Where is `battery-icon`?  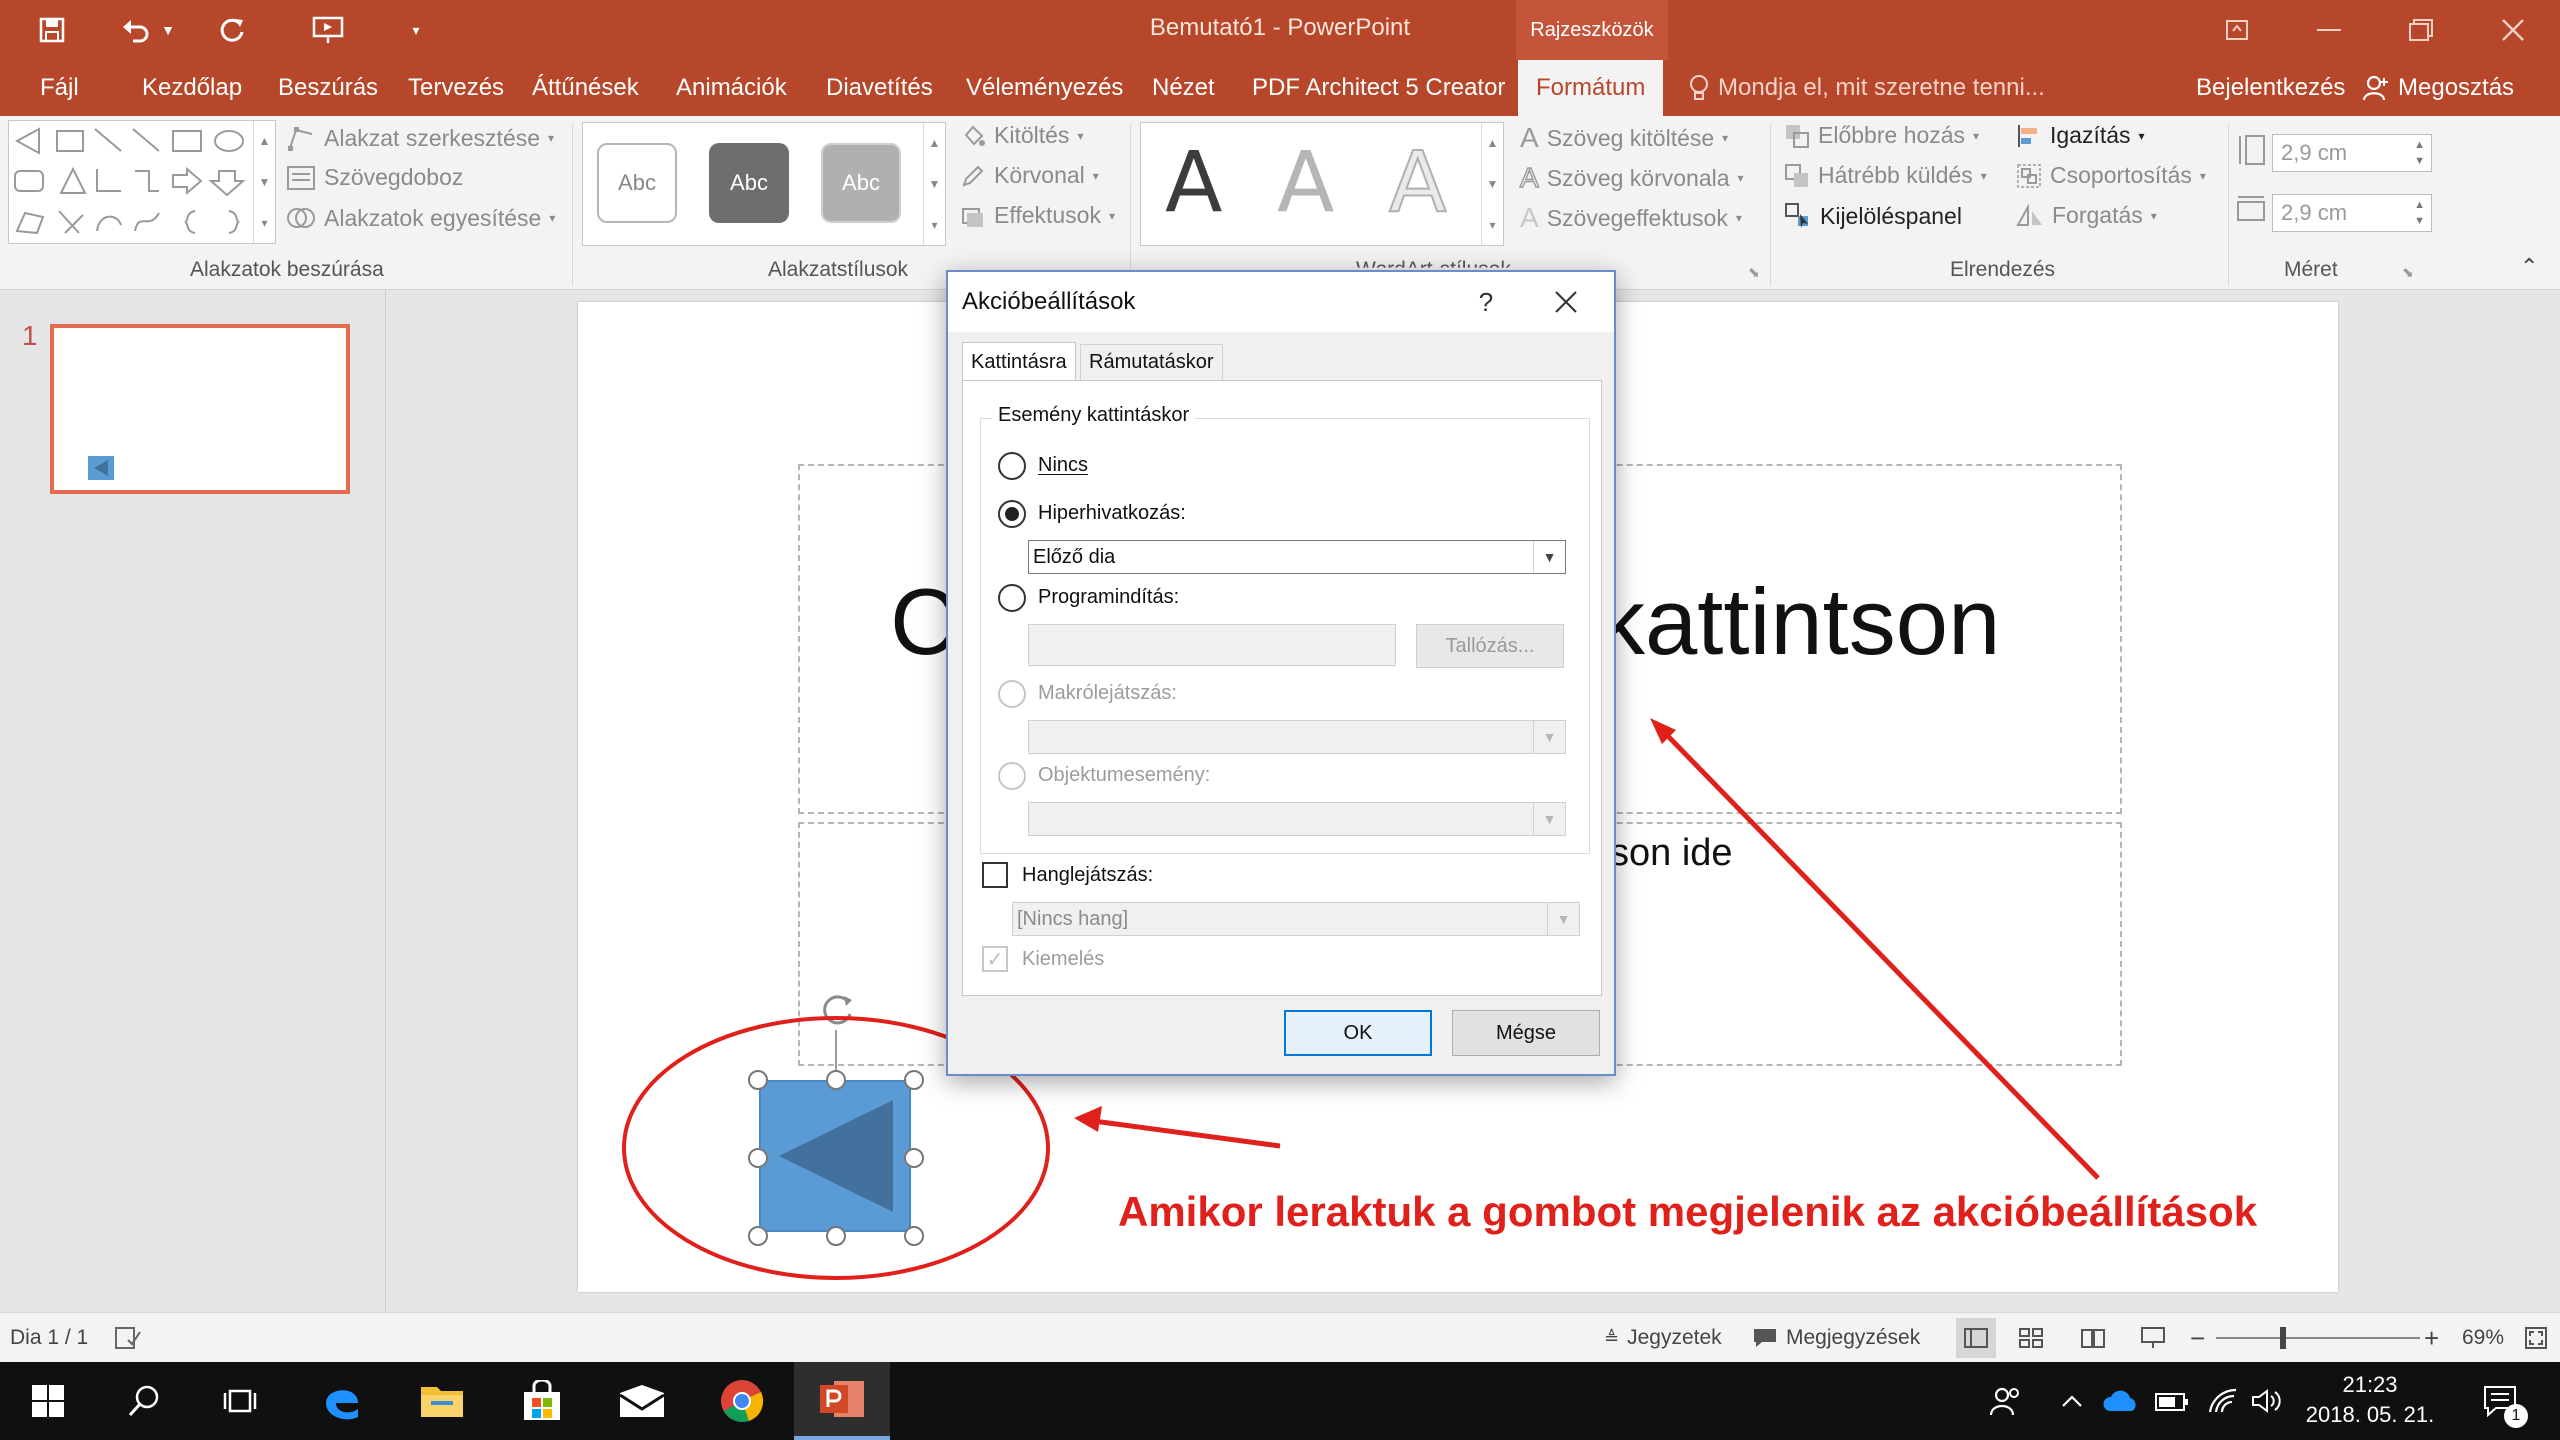
battery-icon is located at coordinates (2173, 1401).